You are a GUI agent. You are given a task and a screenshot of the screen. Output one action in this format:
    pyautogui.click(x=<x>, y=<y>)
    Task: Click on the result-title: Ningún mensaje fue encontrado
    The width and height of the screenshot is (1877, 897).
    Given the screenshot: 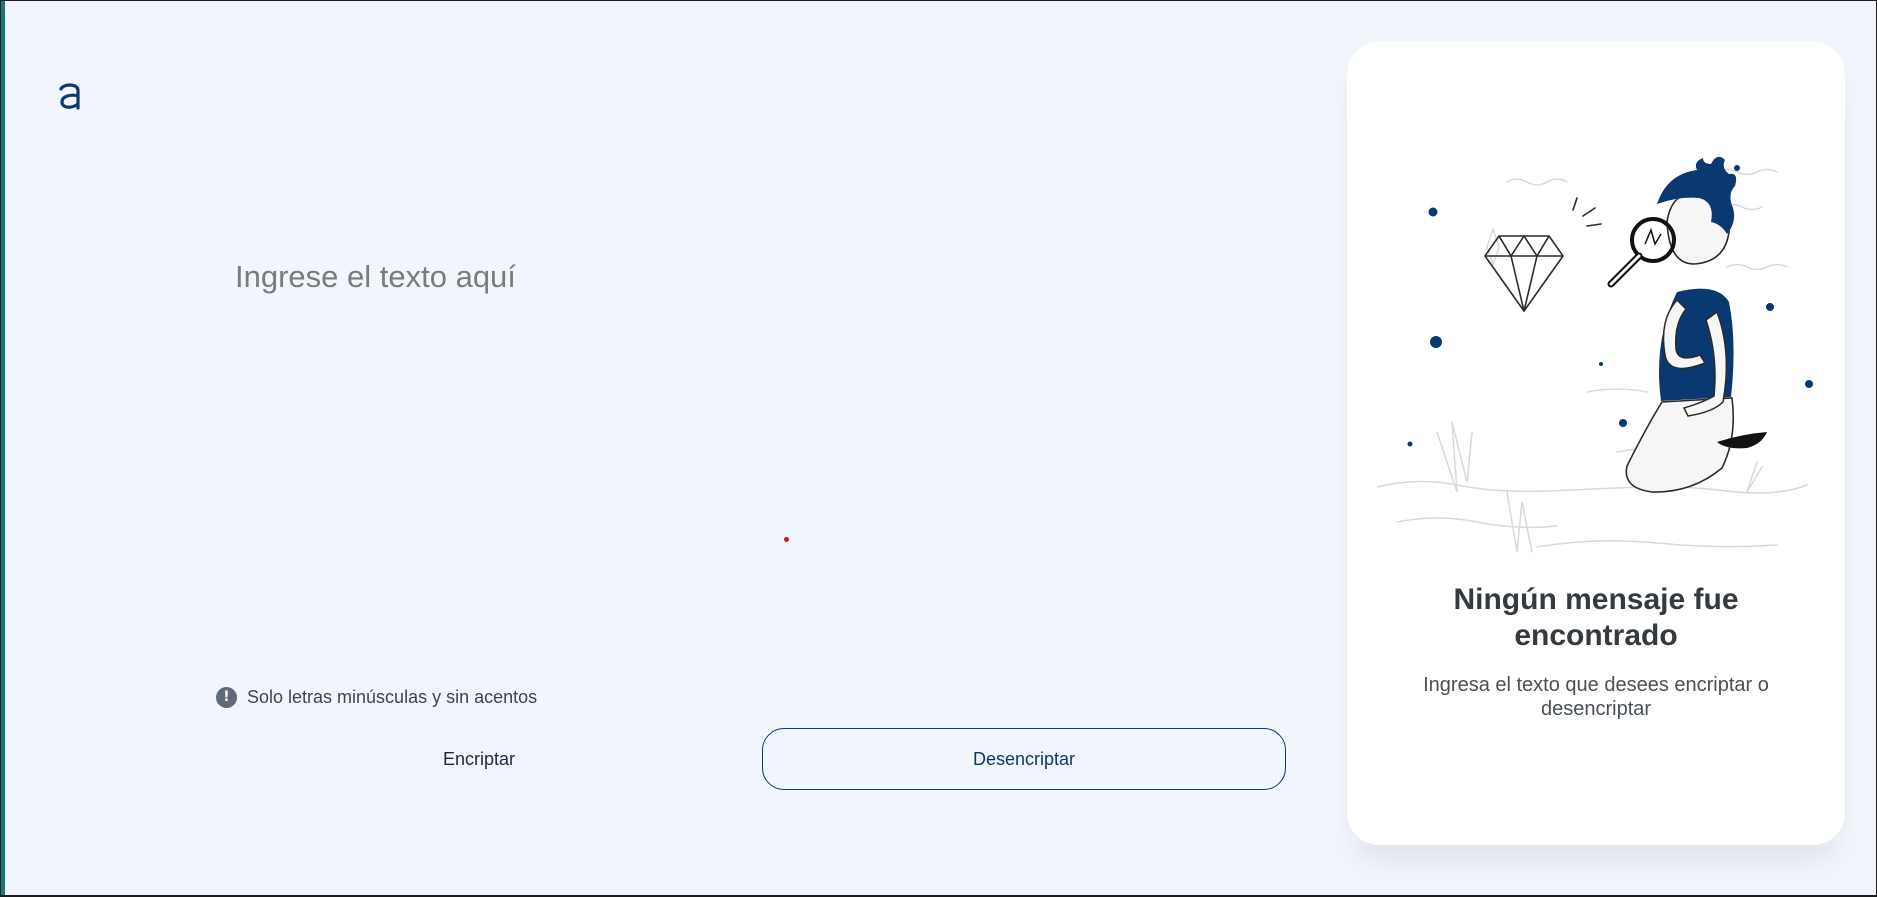 What is the action you would take?
    pyautogui.click(x=1596, y=617)
    